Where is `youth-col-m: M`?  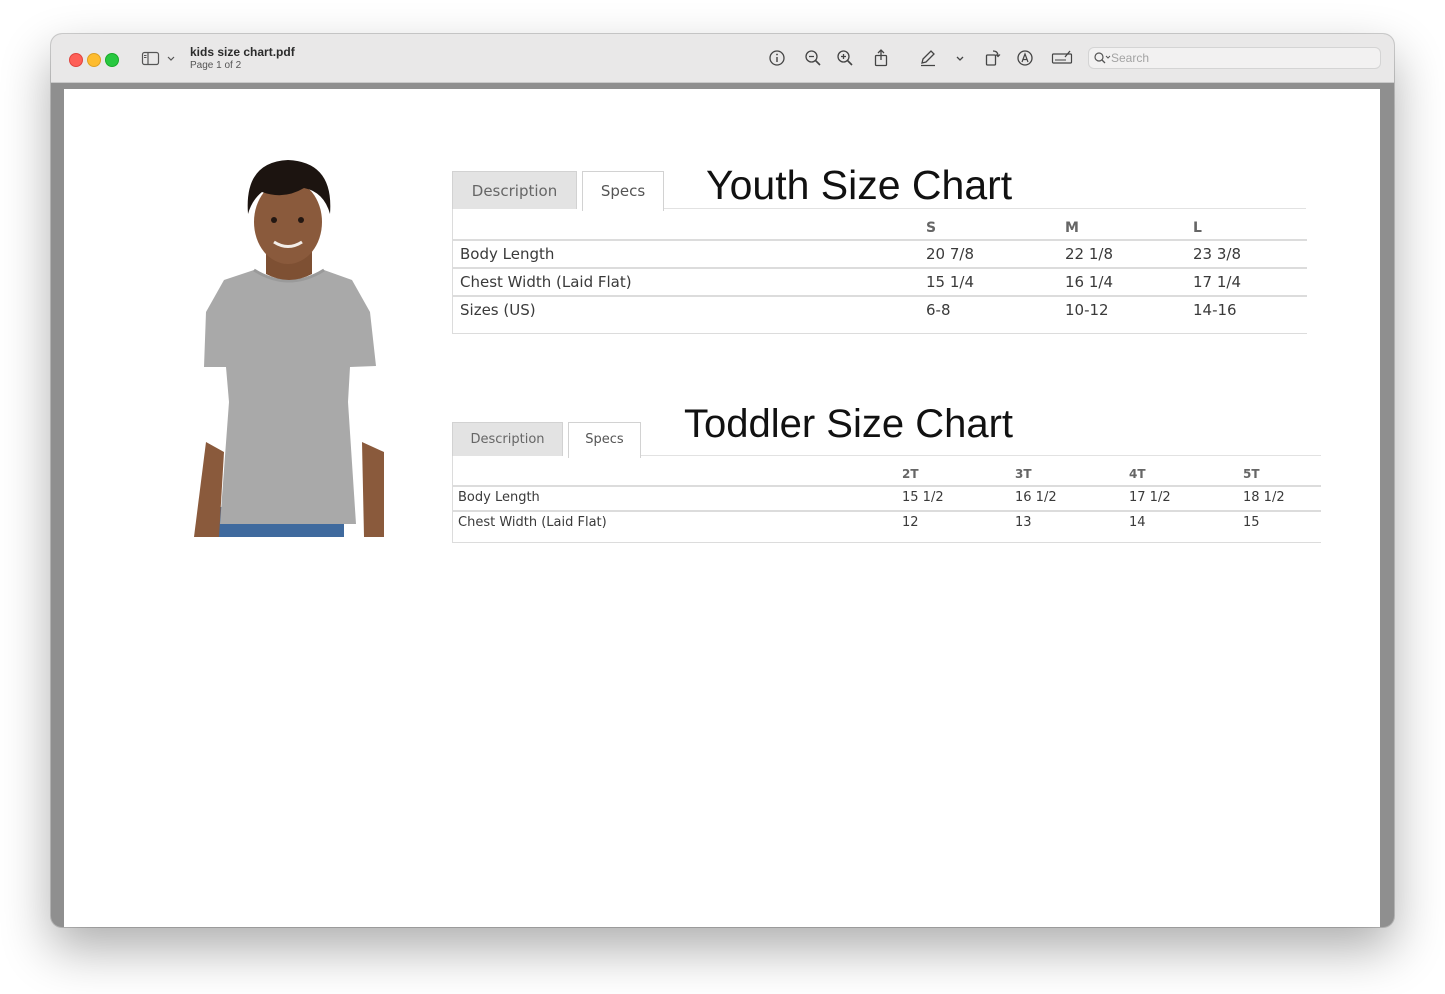
youth-col-m: M is located at coordinates (1072, 228).